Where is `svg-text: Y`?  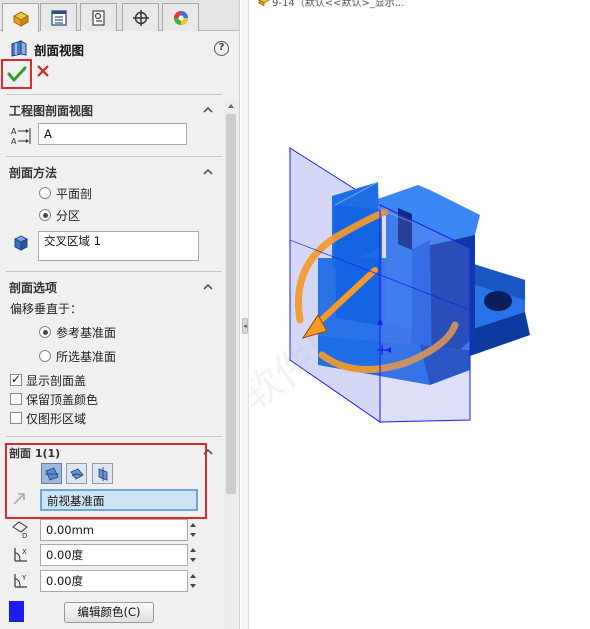
svg-text: Y is located at coordinates (24, 578).